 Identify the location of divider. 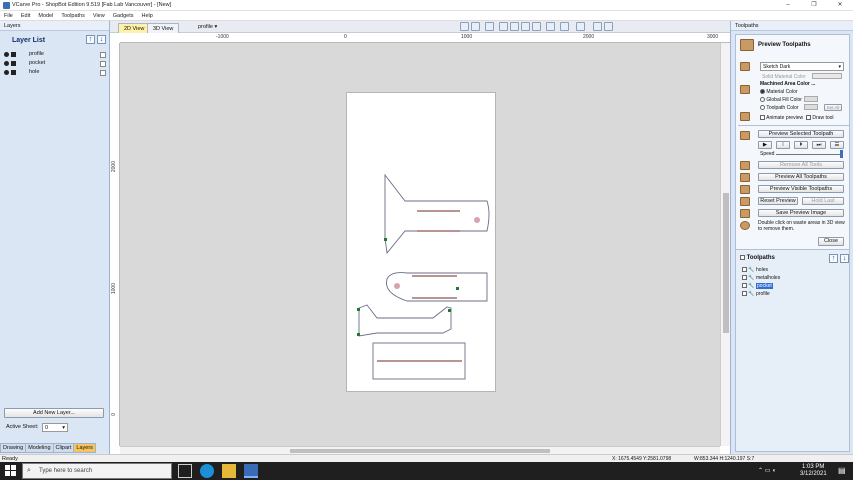
(793, 125).